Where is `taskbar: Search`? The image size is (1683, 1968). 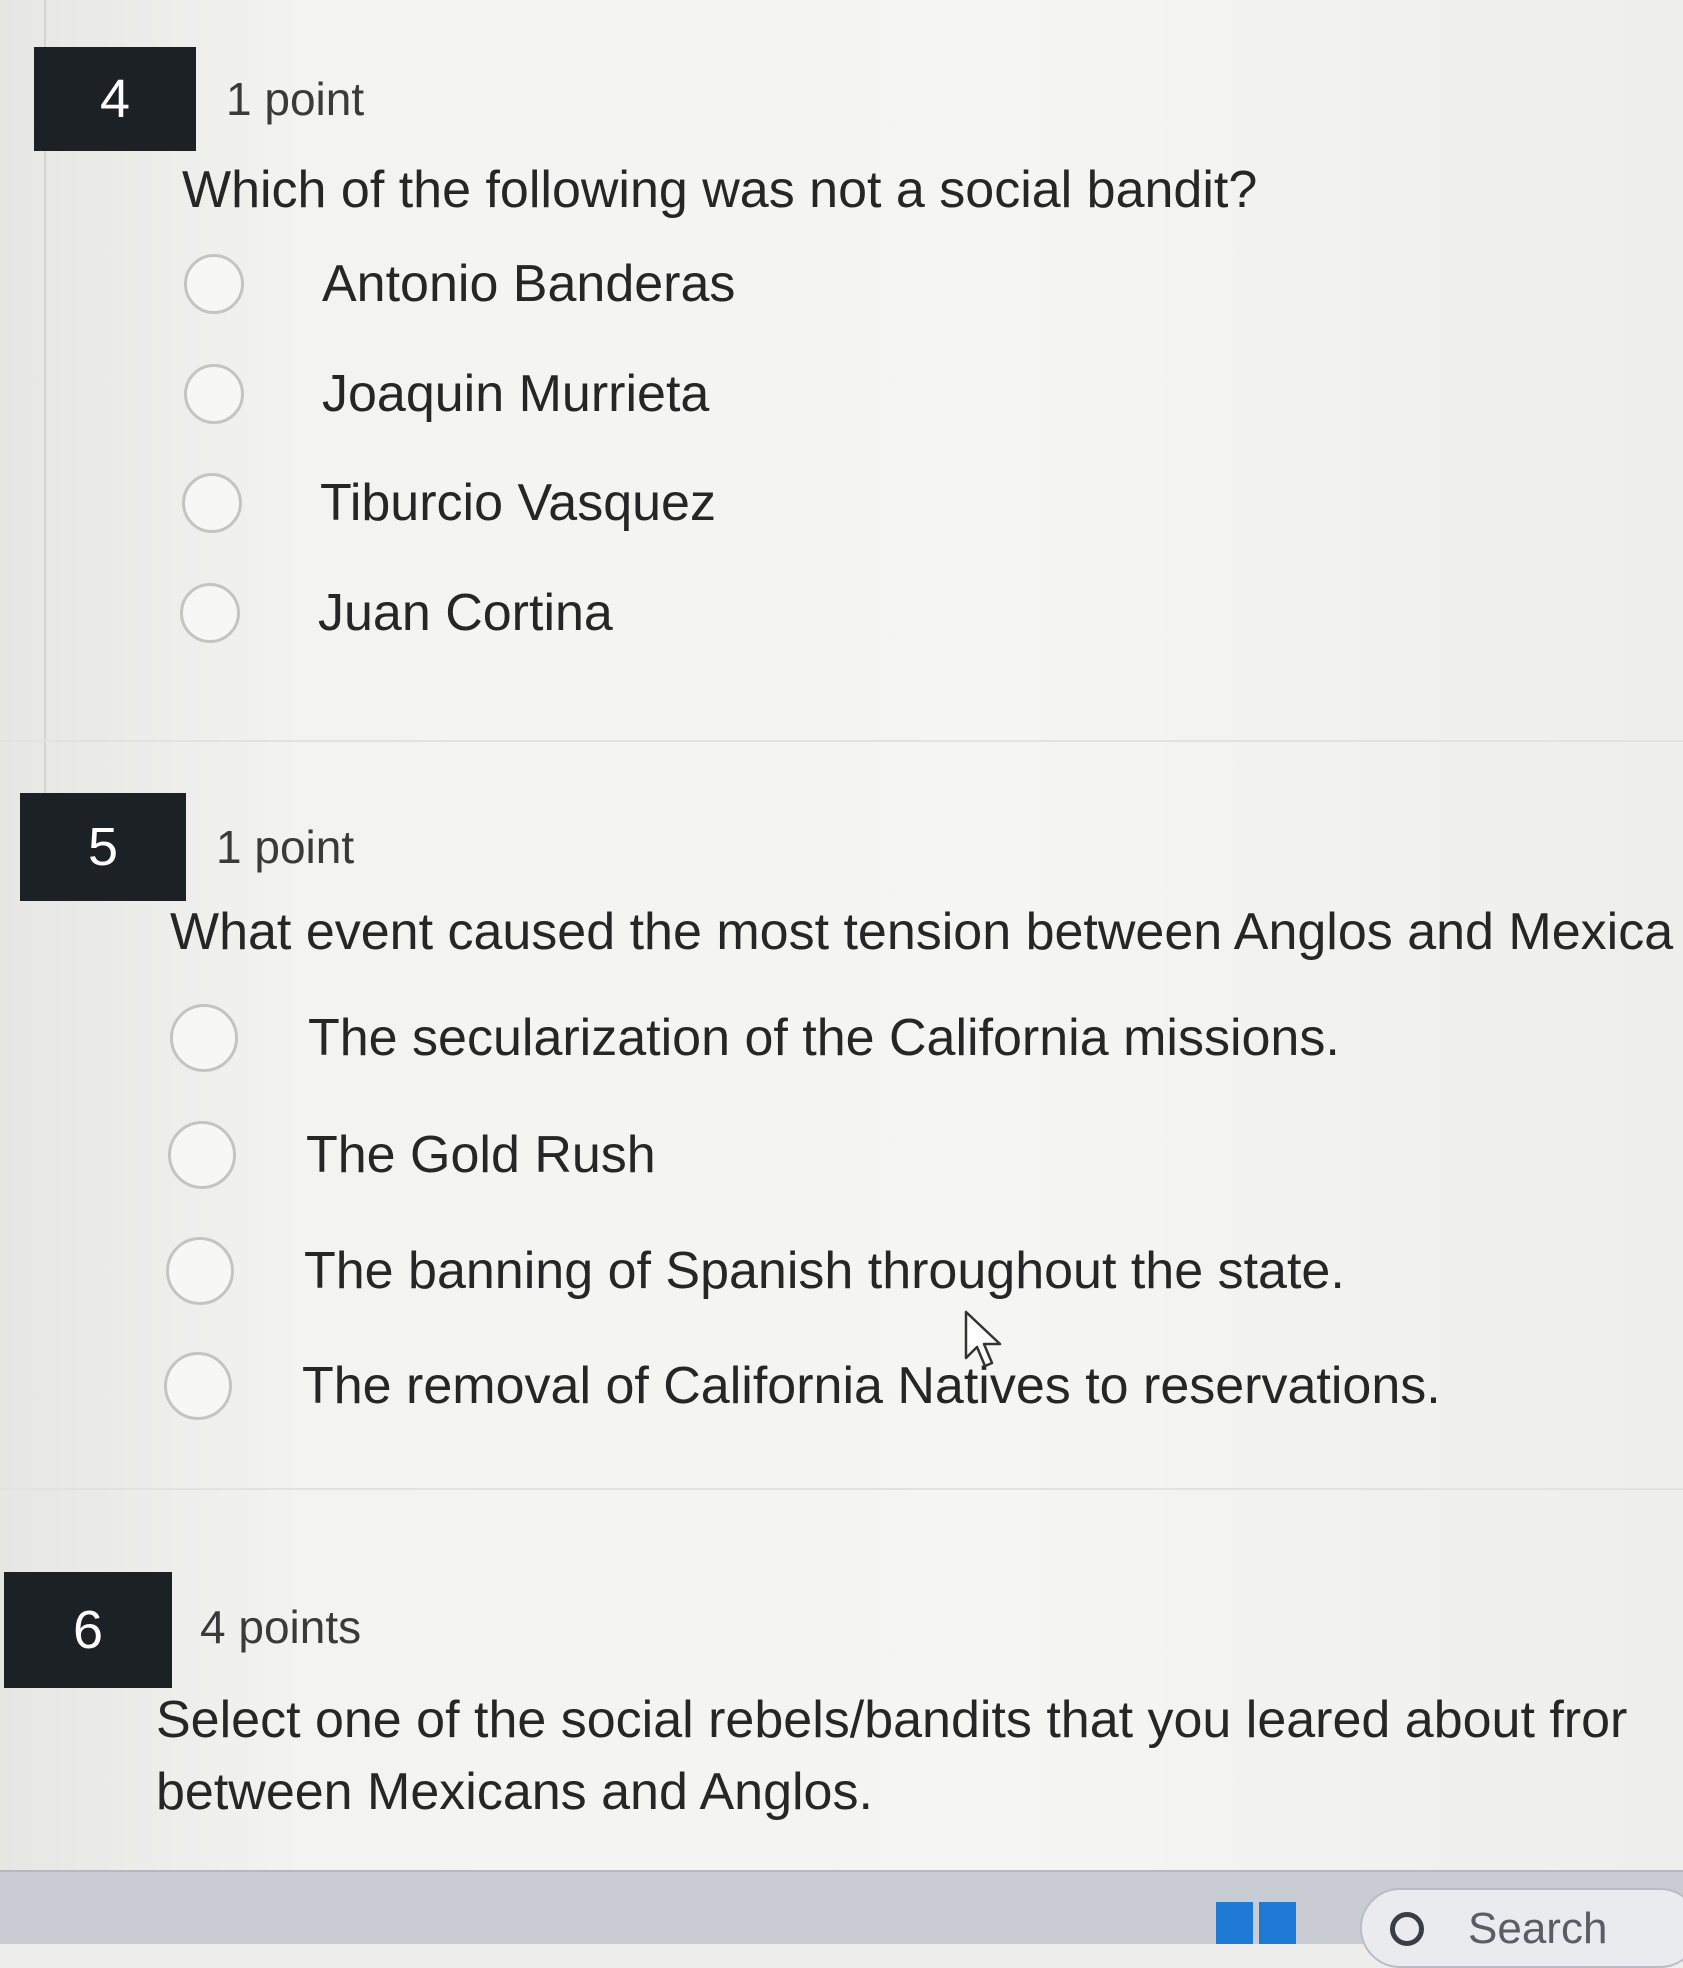 taskbar: Search is located at coordinates (841, 1919).